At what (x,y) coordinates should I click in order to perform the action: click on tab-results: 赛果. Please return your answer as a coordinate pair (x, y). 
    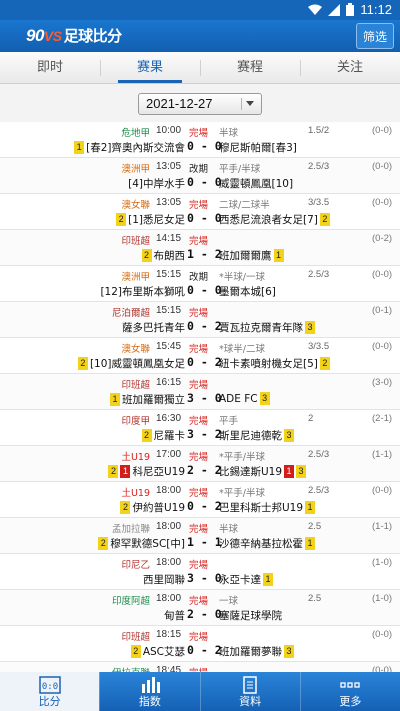
    Looking at the image, I should click on (150, 67).